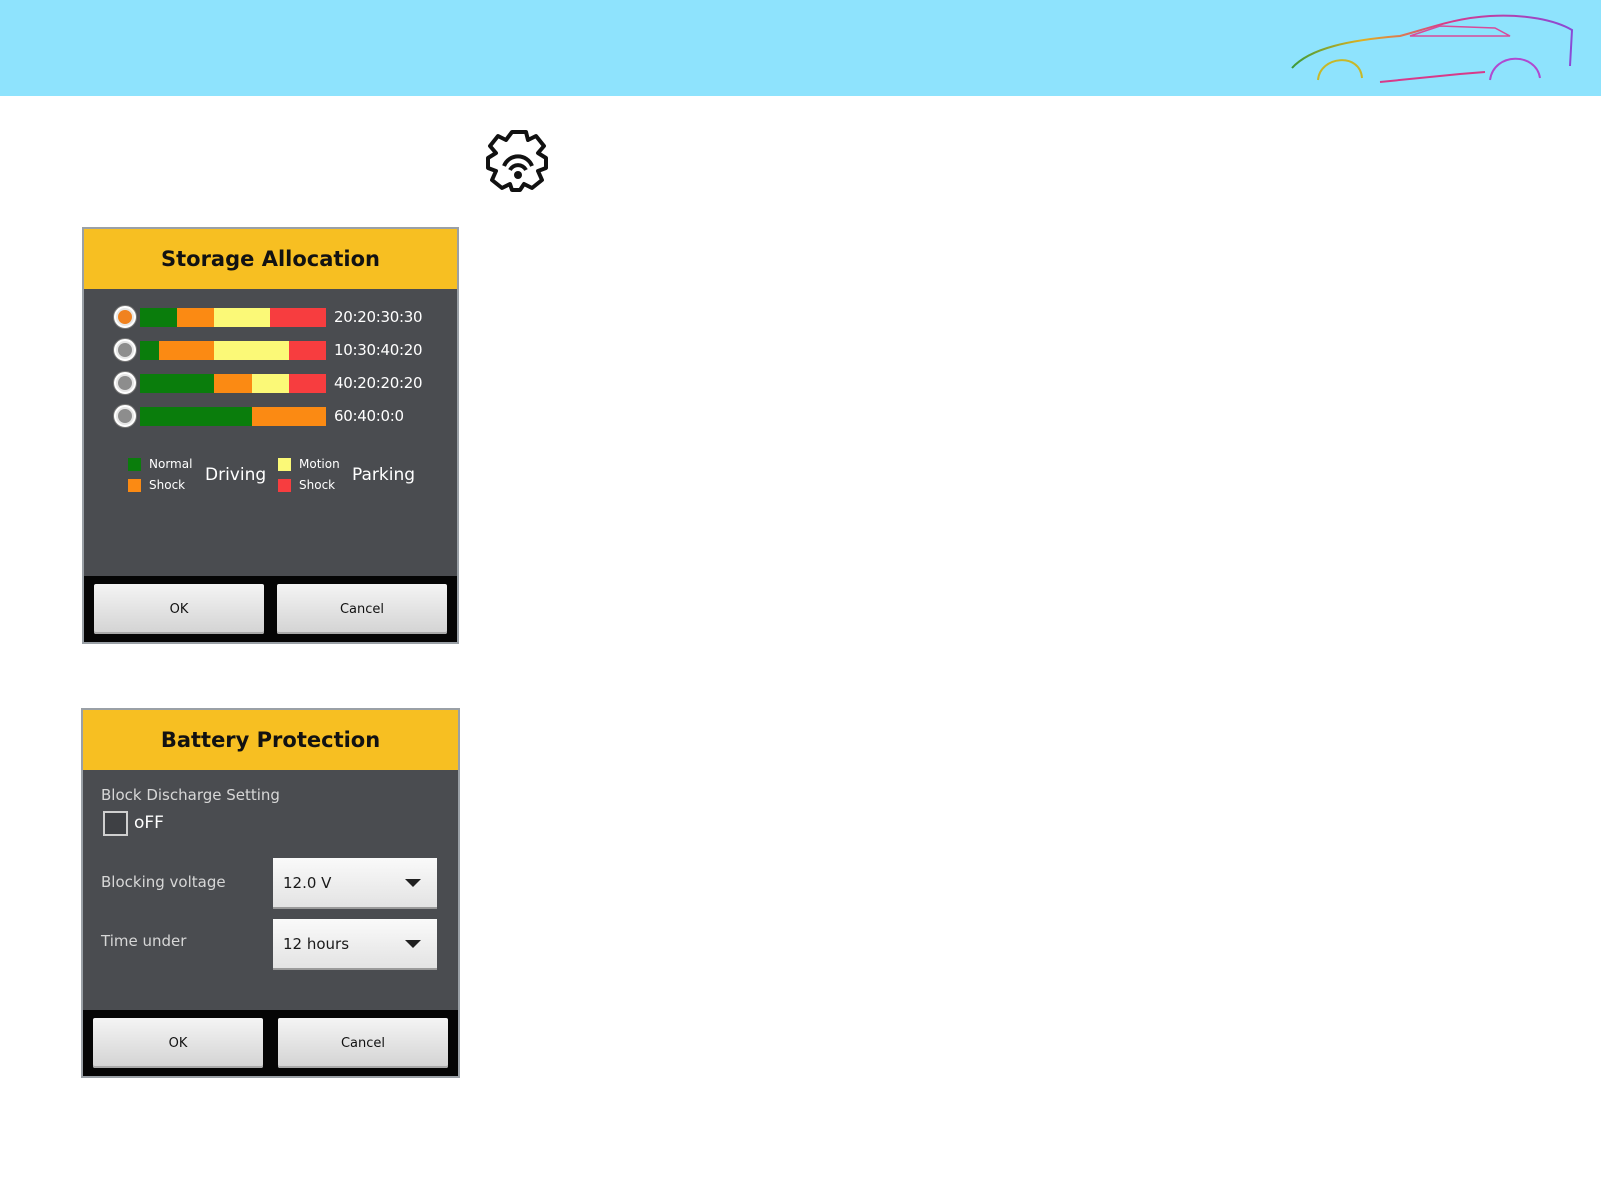 Image resolution: width=1601 pixels, height=1201 pixels. I want to click on allocation-label: 10:30:40:20, so click(378, 350).